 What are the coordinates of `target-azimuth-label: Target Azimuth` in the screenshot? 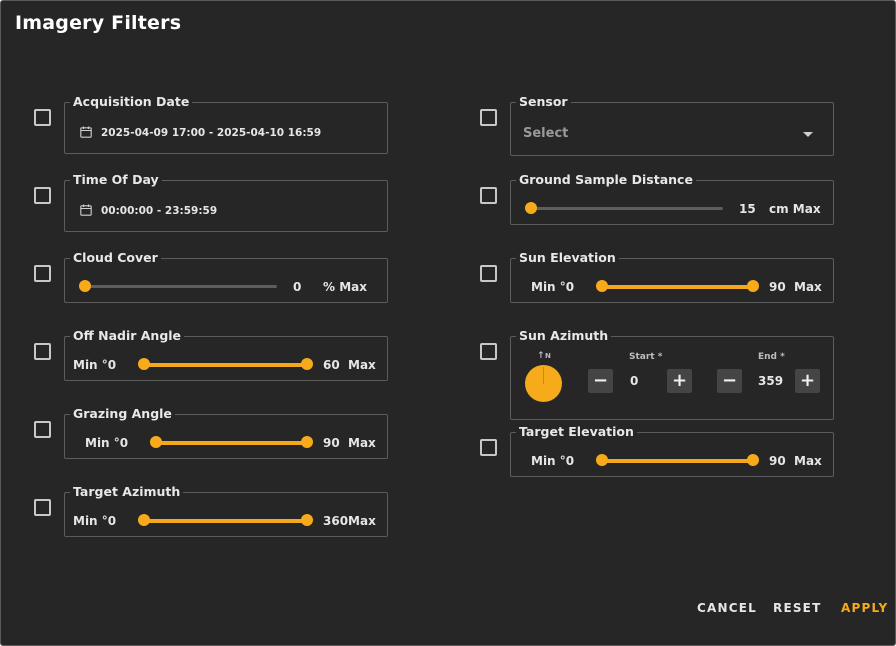 It's located at (127, 492).